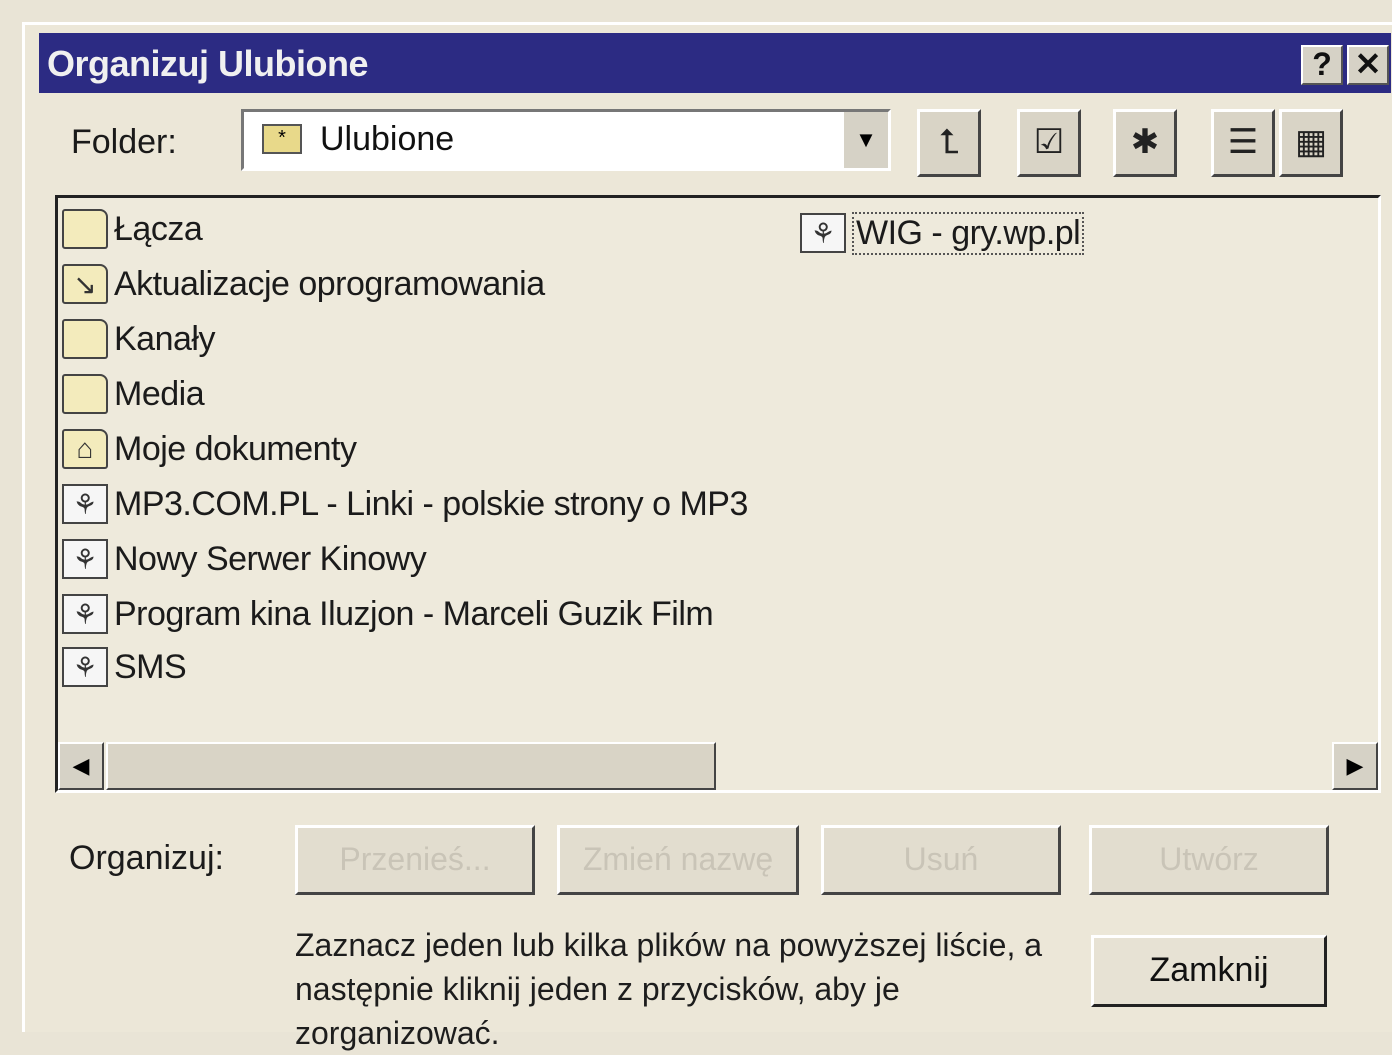 This screenshot has height=1055, width=1392. What do you see at coordinates (566, 140) in the screenshot?
I see `folder-combobox: * Ulubione ▼` at bounding box center [566, 140].